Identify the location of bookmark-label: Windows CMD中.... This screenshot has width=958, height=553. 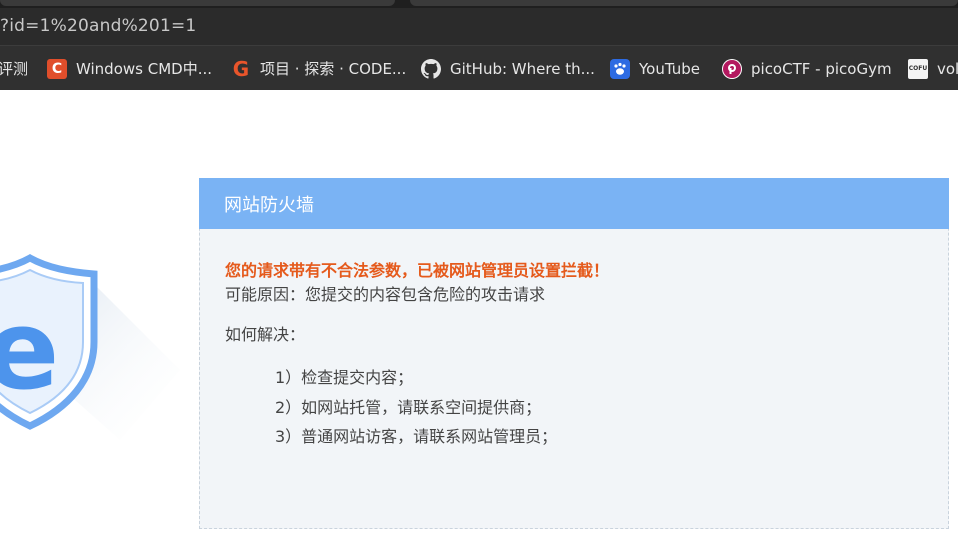
(144, 69).